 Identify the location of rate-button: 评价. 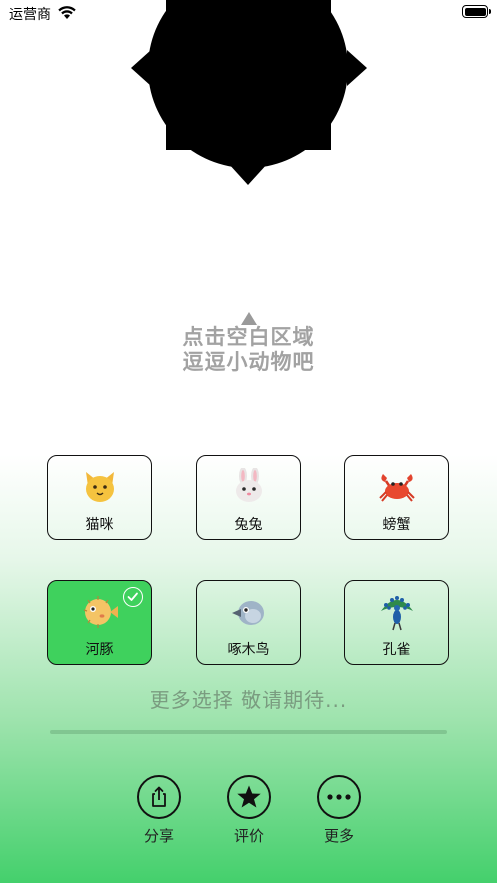
(249, 810).